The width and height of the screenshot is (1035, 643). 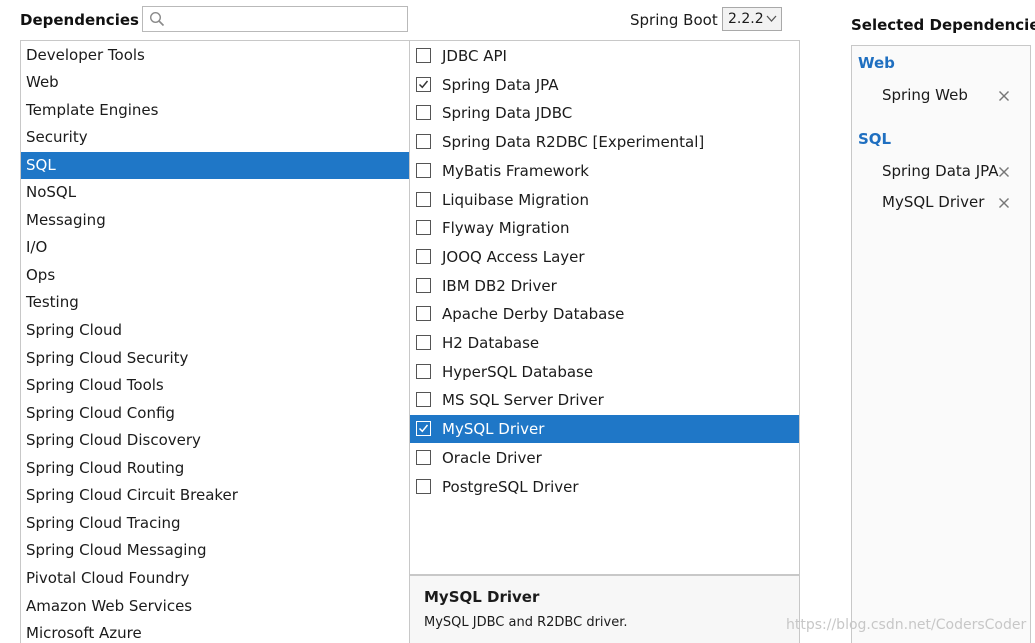 What do you see at coordinates (215, 495) in the screenshot?
I see `category-item: Spring Cloud Circuit Breaker` at bounding box center [215, 495].